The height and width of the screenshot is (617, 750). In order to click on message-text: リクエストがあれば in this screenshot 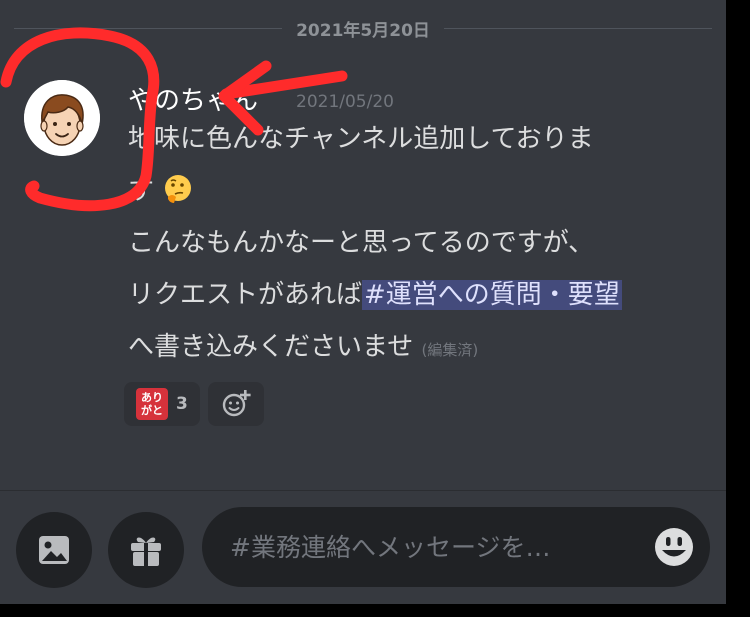, I will do `click(245, 295)`.